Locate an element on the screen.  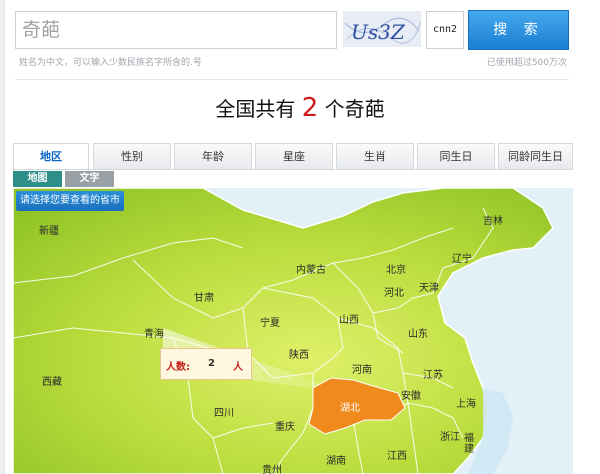
province-label-xizang: 西藏 is located at coordinates (52, 380).